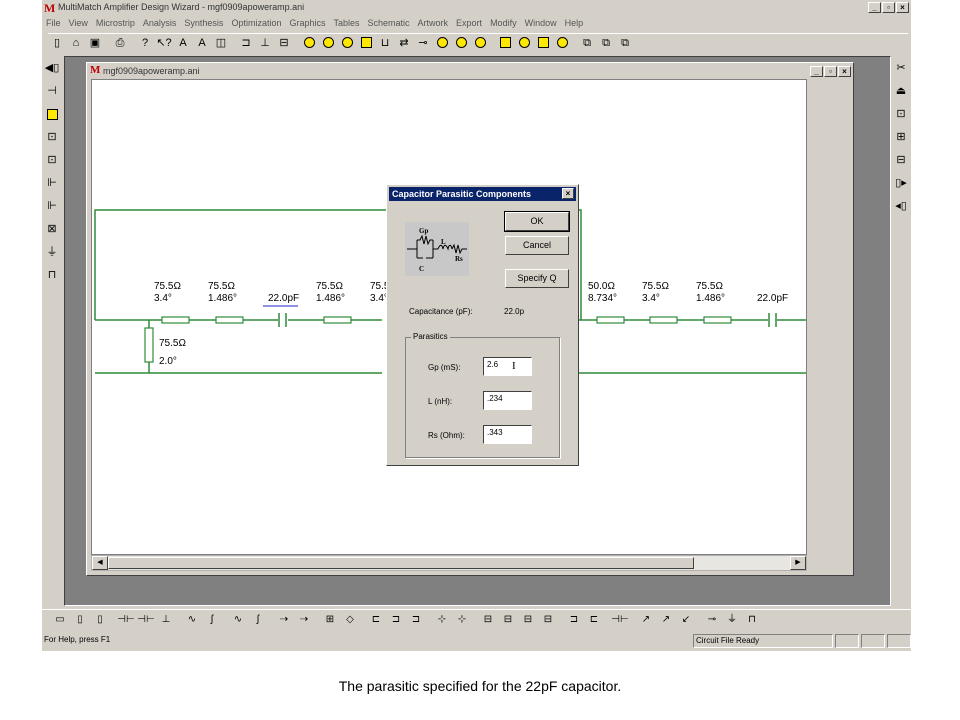  I want to click on layers-1-icon: ⧉, so click(587, 43).